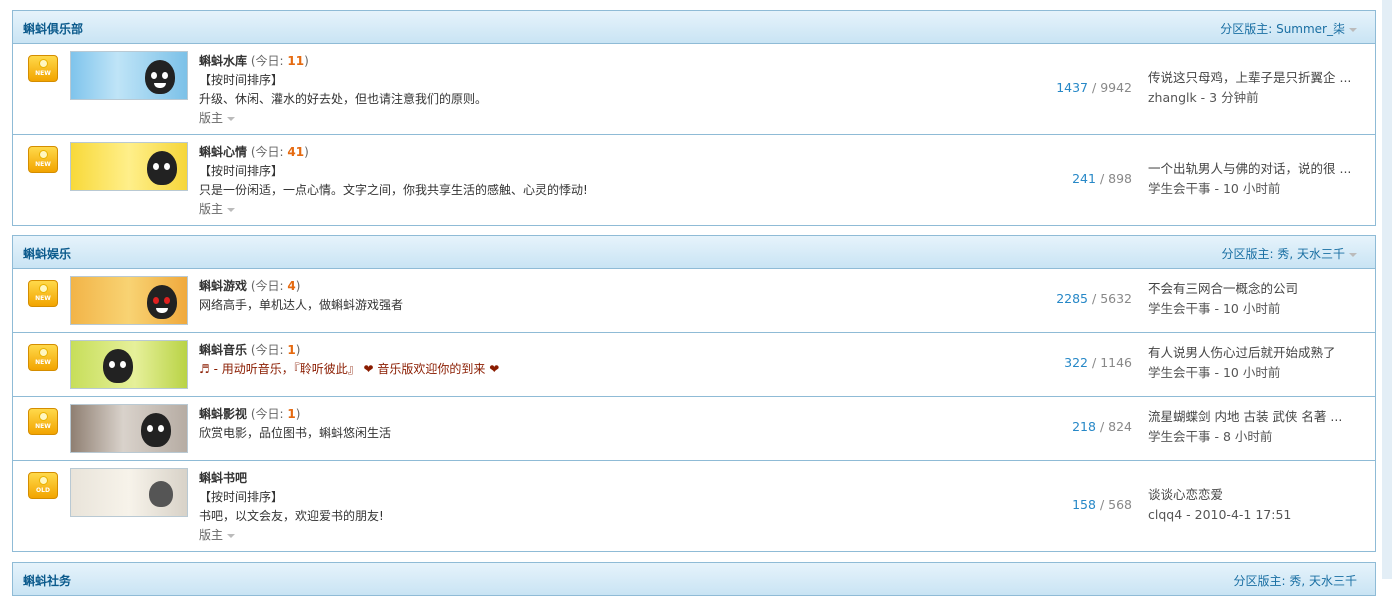 The image size is (1392, 596). I want to click on last-post-author: 学生会干事 - 8 小时前, so click(1245, 437).